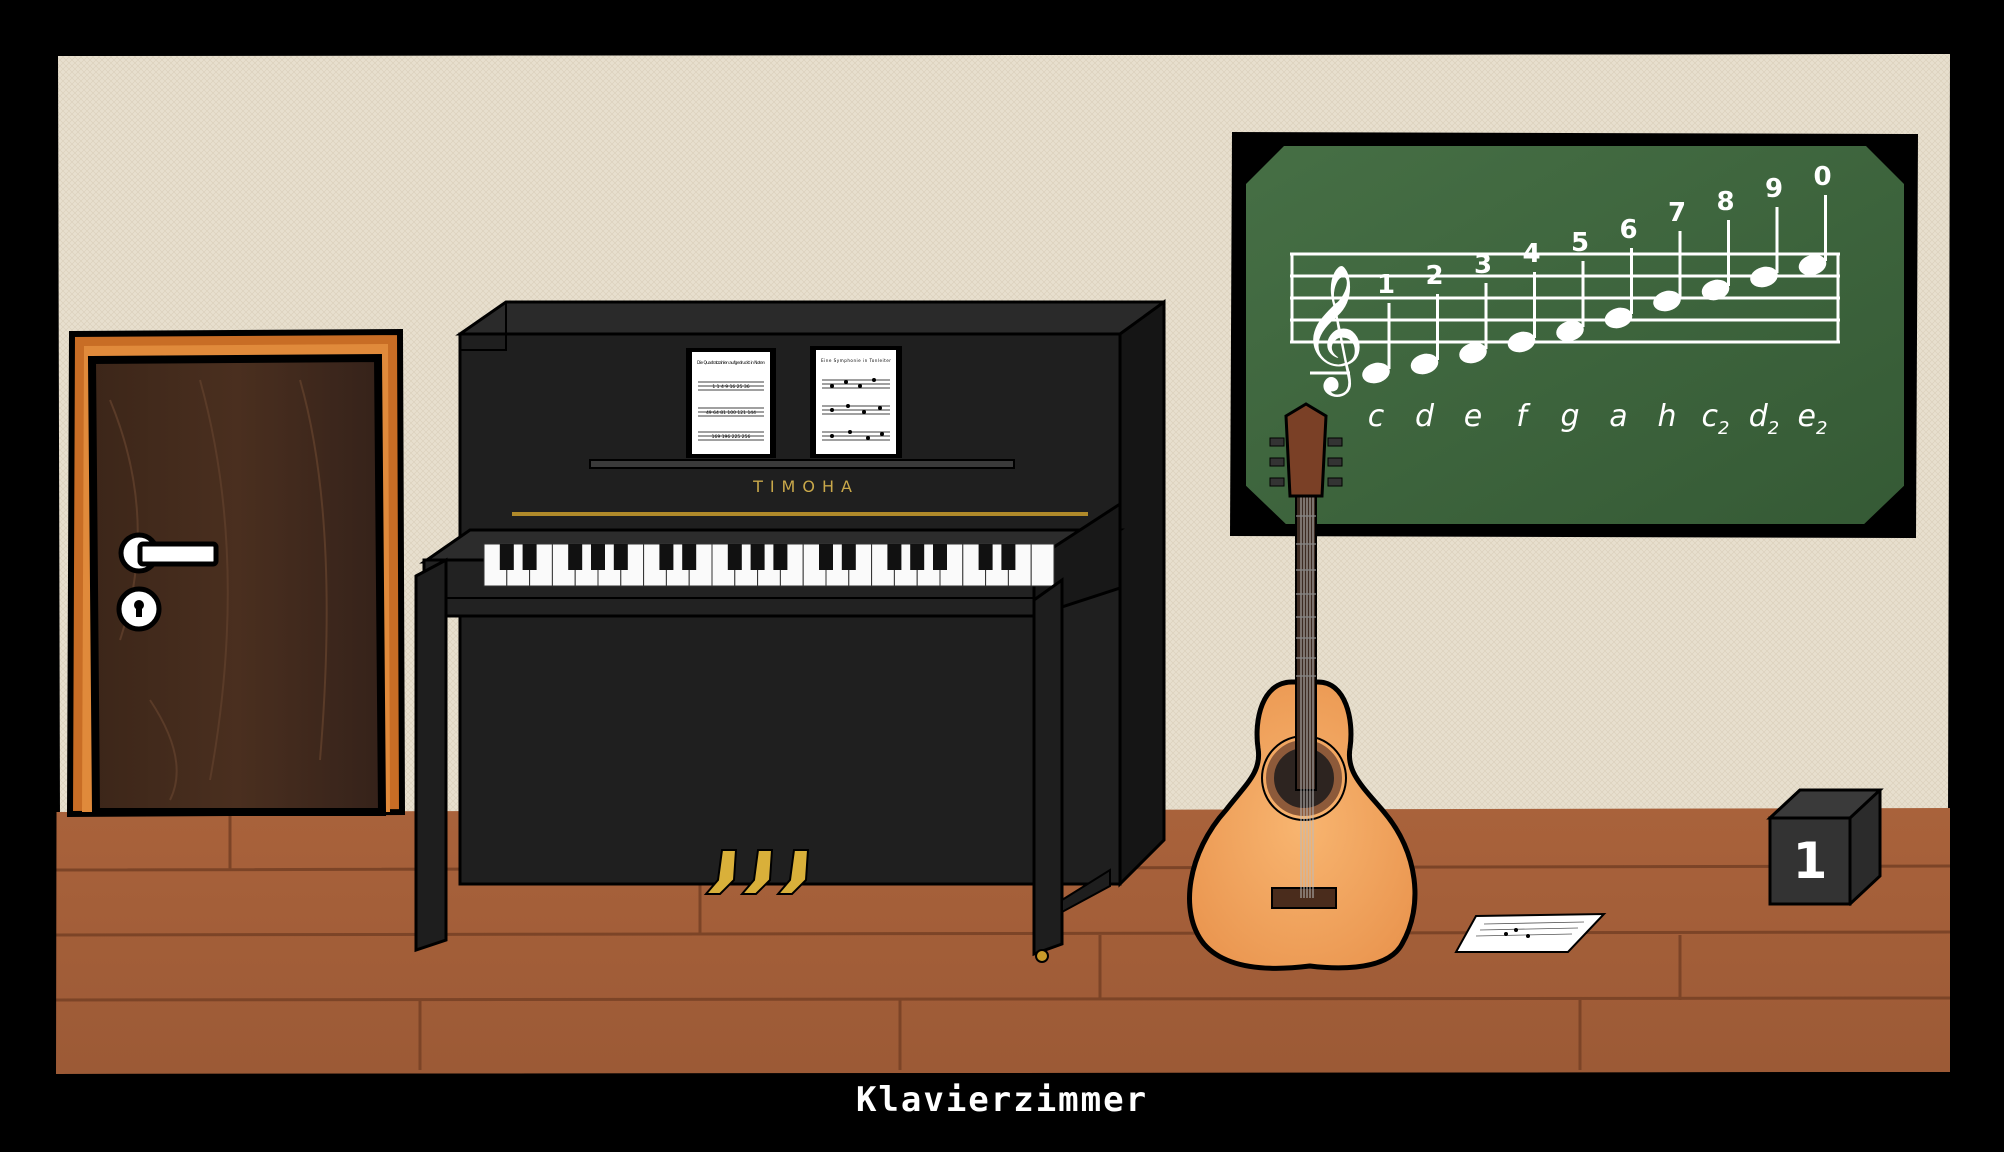  I want to click on note-number: 1, so click(1386, 285).